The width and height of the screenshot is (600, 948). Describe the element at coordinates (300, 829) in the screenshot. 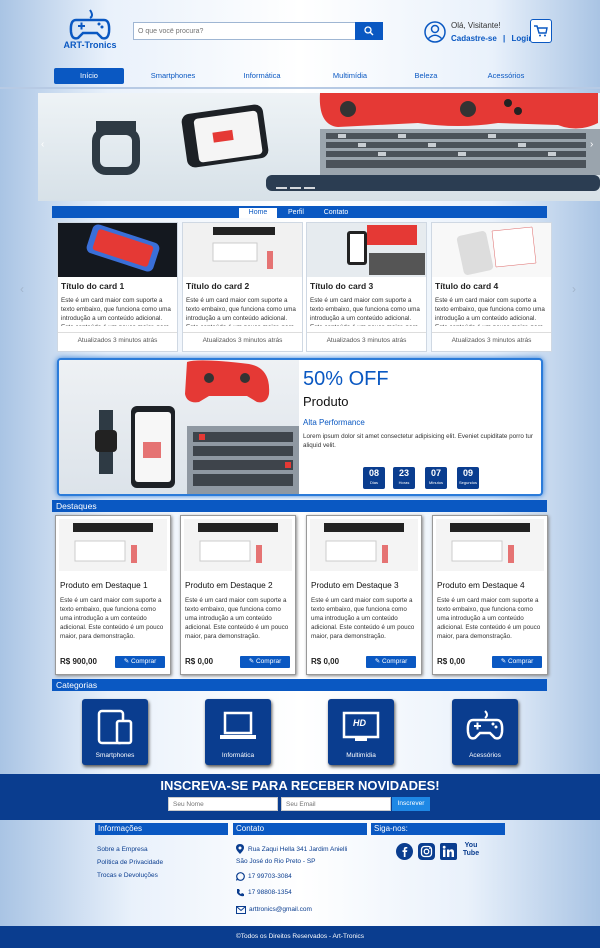

I see `footer-contact-title: Contato` at that location.